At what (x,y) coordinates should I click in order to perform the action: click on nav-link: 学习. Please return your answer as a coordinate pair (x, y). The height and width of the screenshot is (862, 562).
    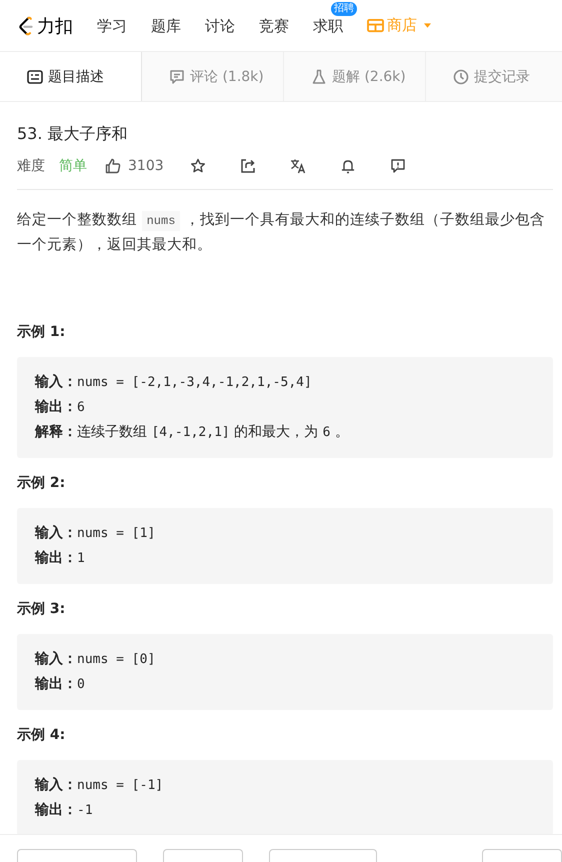
    Looking at the image, I should click on (112, 25).